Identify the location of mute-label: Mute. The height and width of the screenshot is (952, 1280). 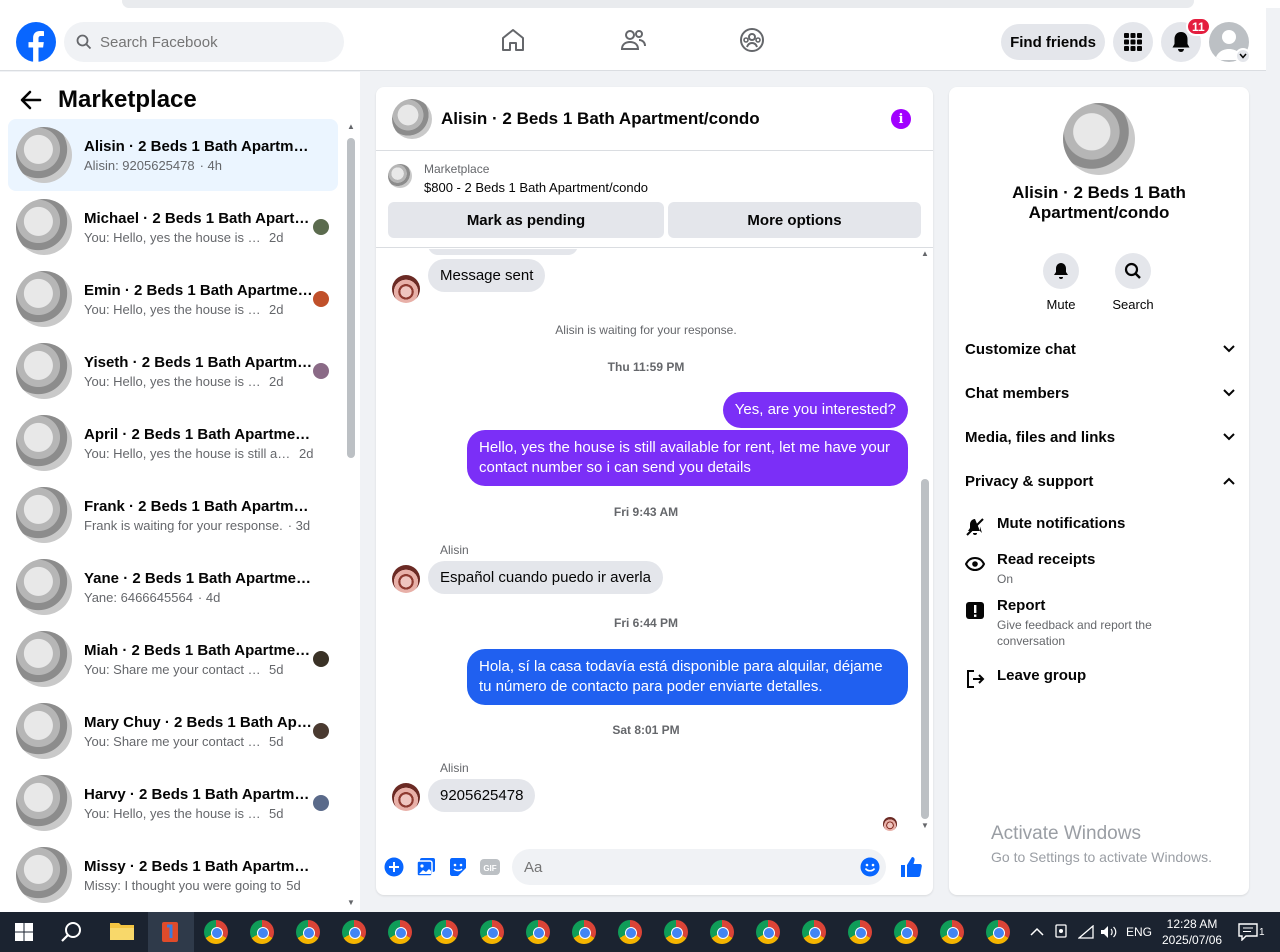
(1061, 304).